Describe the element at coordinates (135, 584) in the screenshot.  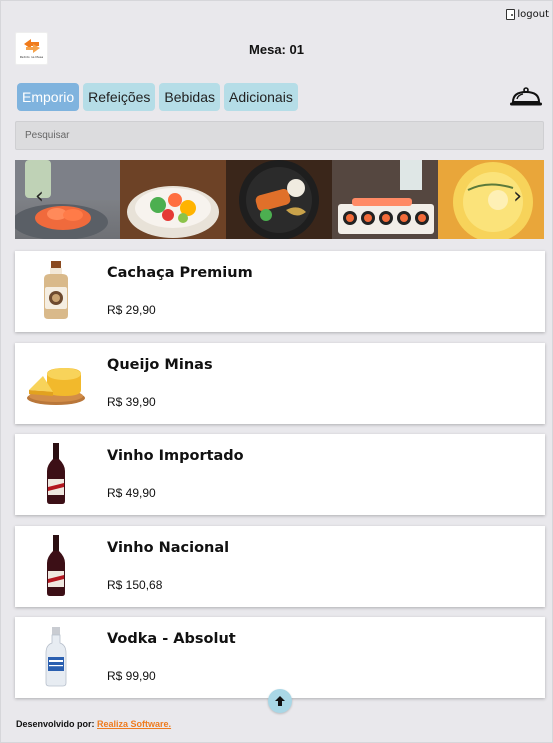
I see `product-price: R$ 150,68` at that location.